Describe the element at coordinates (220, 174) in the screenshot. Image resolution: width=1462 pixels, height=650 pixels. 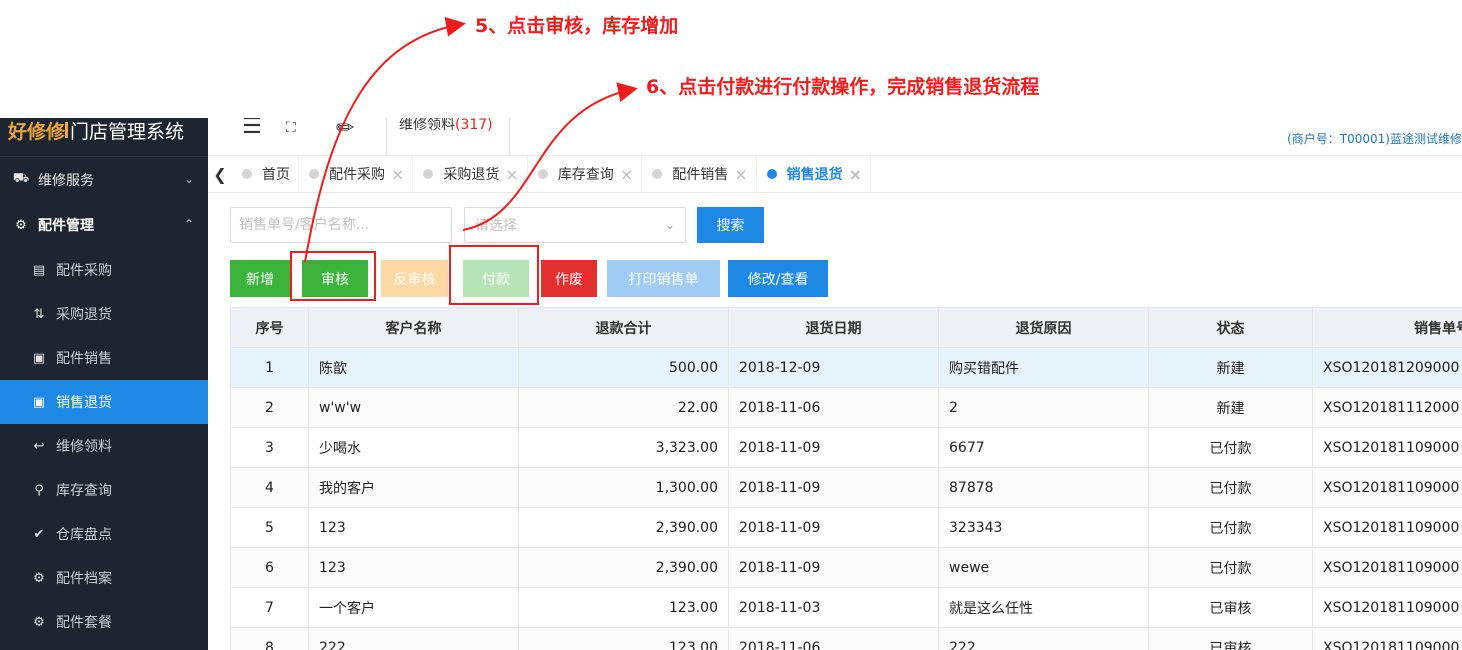
I see `tab-scroll-left-icon: ❮` at that location.